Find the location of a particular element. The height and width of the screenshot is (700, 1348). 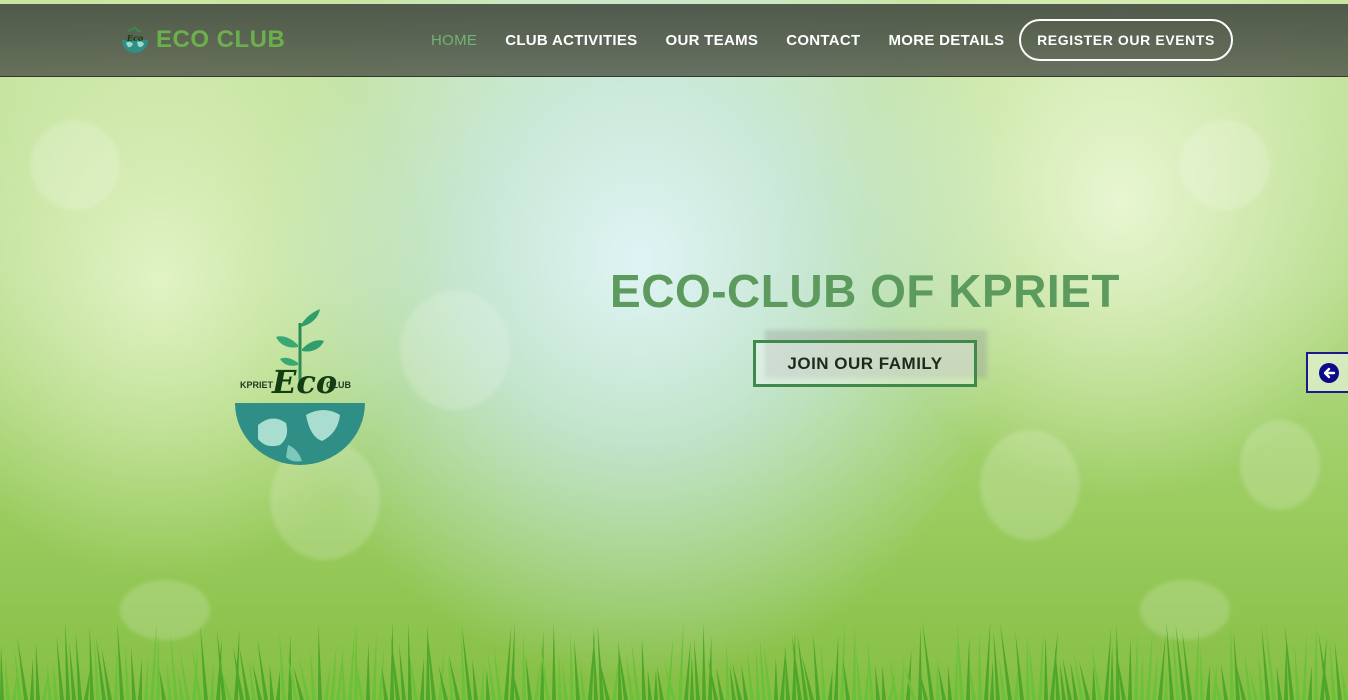

grass-decoration is located at coordinates (674, 660).